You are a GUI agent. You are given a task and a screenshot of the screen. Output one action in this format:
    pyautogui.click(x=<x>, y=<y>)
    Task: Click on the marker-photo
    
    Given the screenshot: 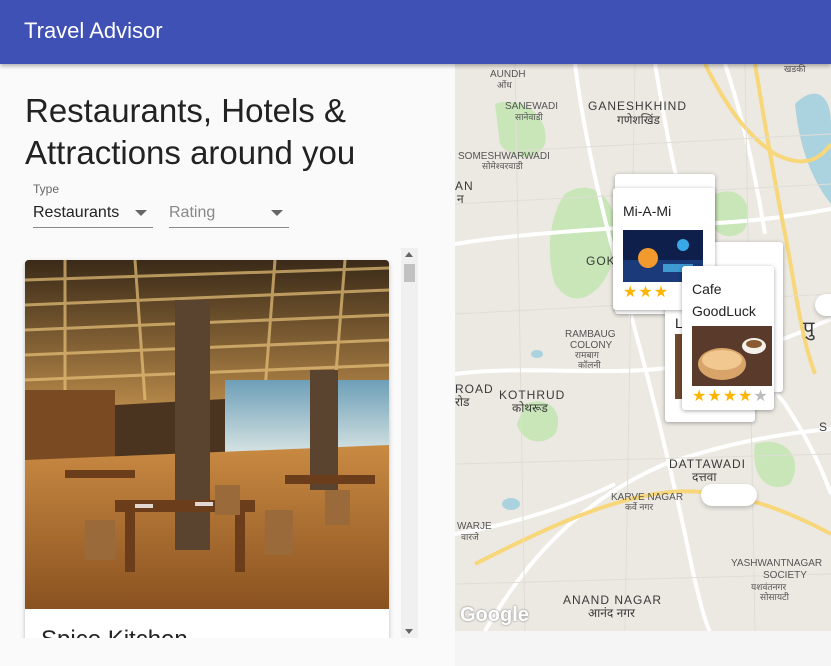 What is the action you would take?
    pyautogui.click(x=732, y=356)
    